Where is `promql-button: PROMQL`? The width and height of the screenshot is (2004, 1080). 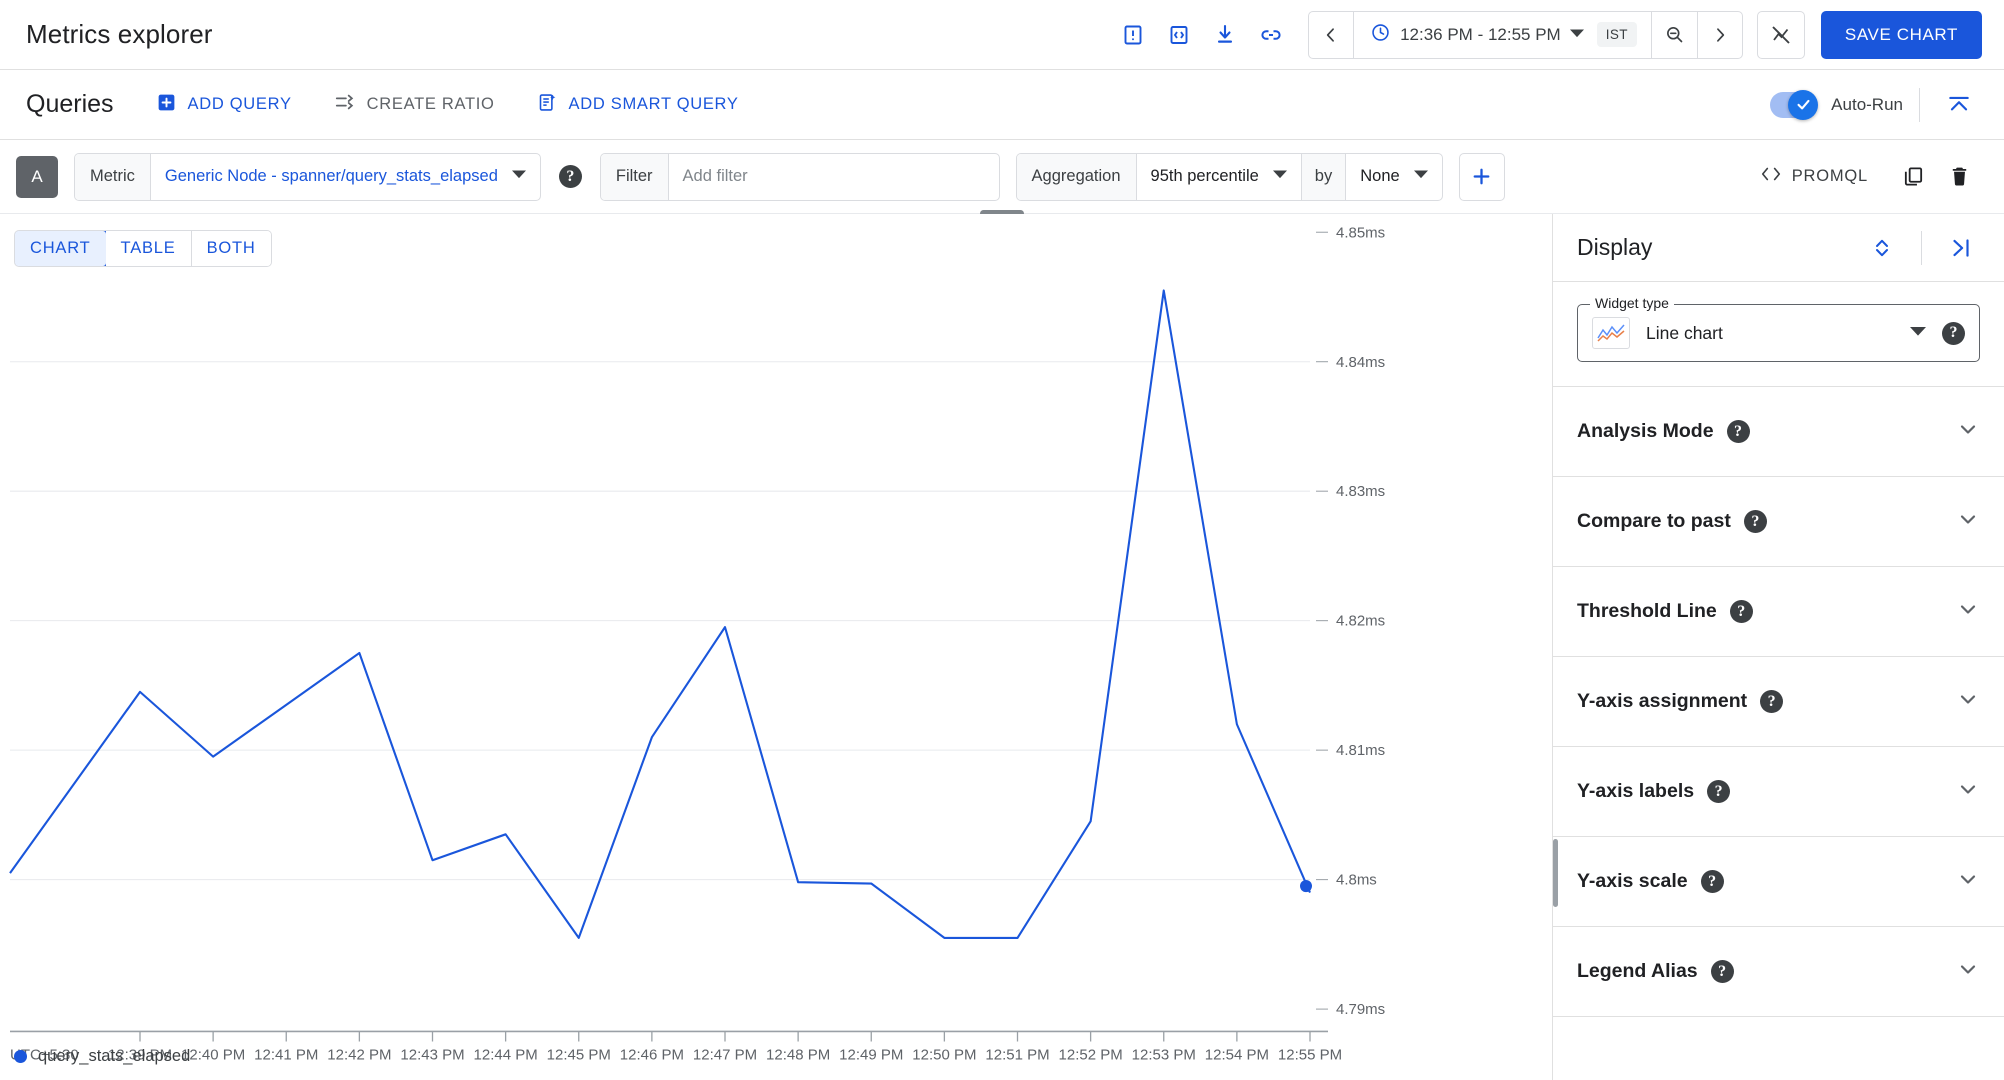
promql-button: PROMQL is located at coordinates (1814, 176).